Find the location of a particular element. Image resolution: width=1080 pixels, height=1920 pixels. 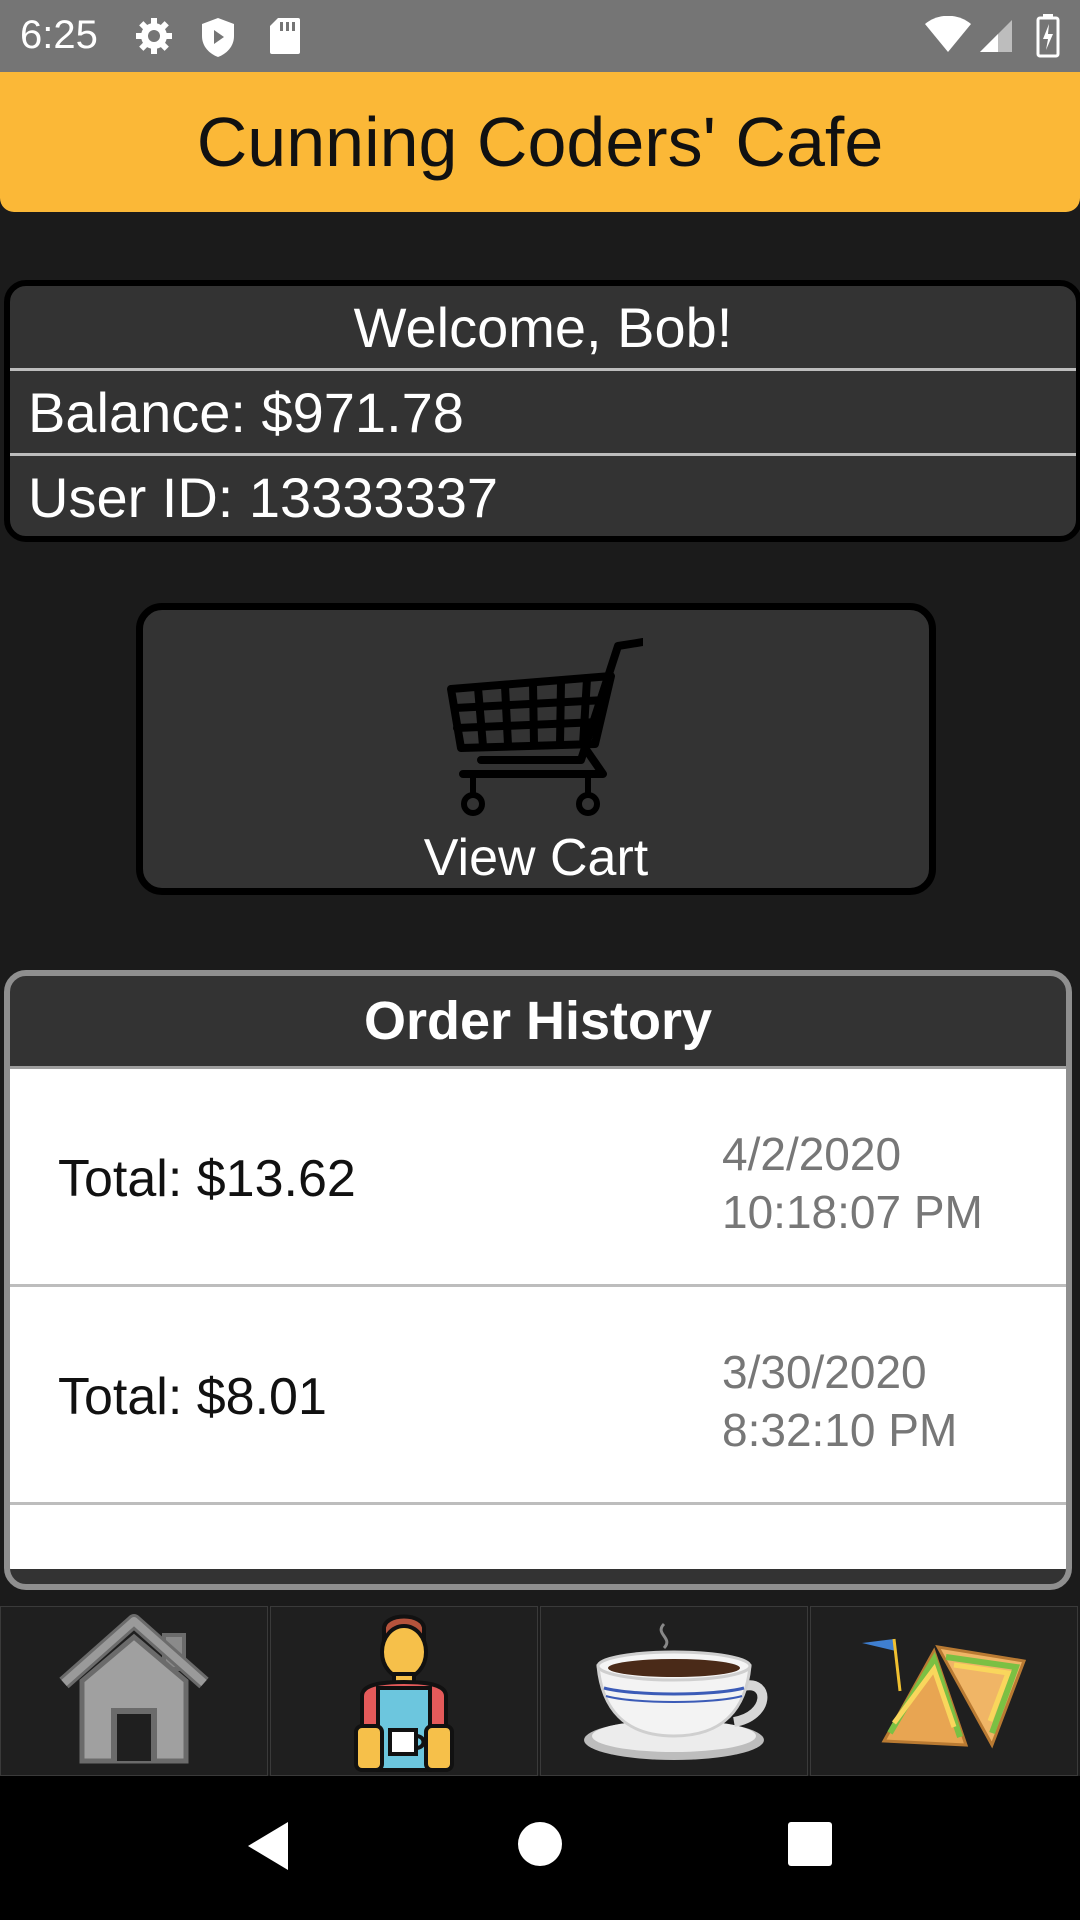

system-nav-bar is located at coordinates (540, 1848).